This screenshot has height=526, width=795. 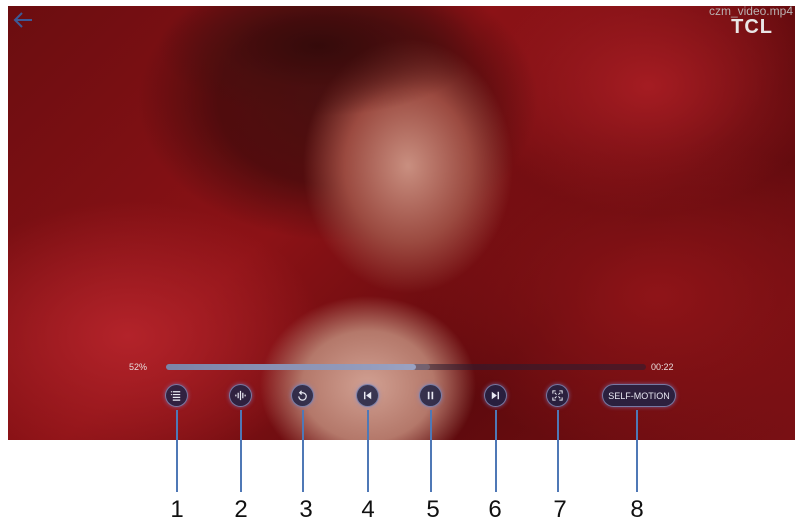 I want to click on skip-next-icon, so click(x=495, y=395).